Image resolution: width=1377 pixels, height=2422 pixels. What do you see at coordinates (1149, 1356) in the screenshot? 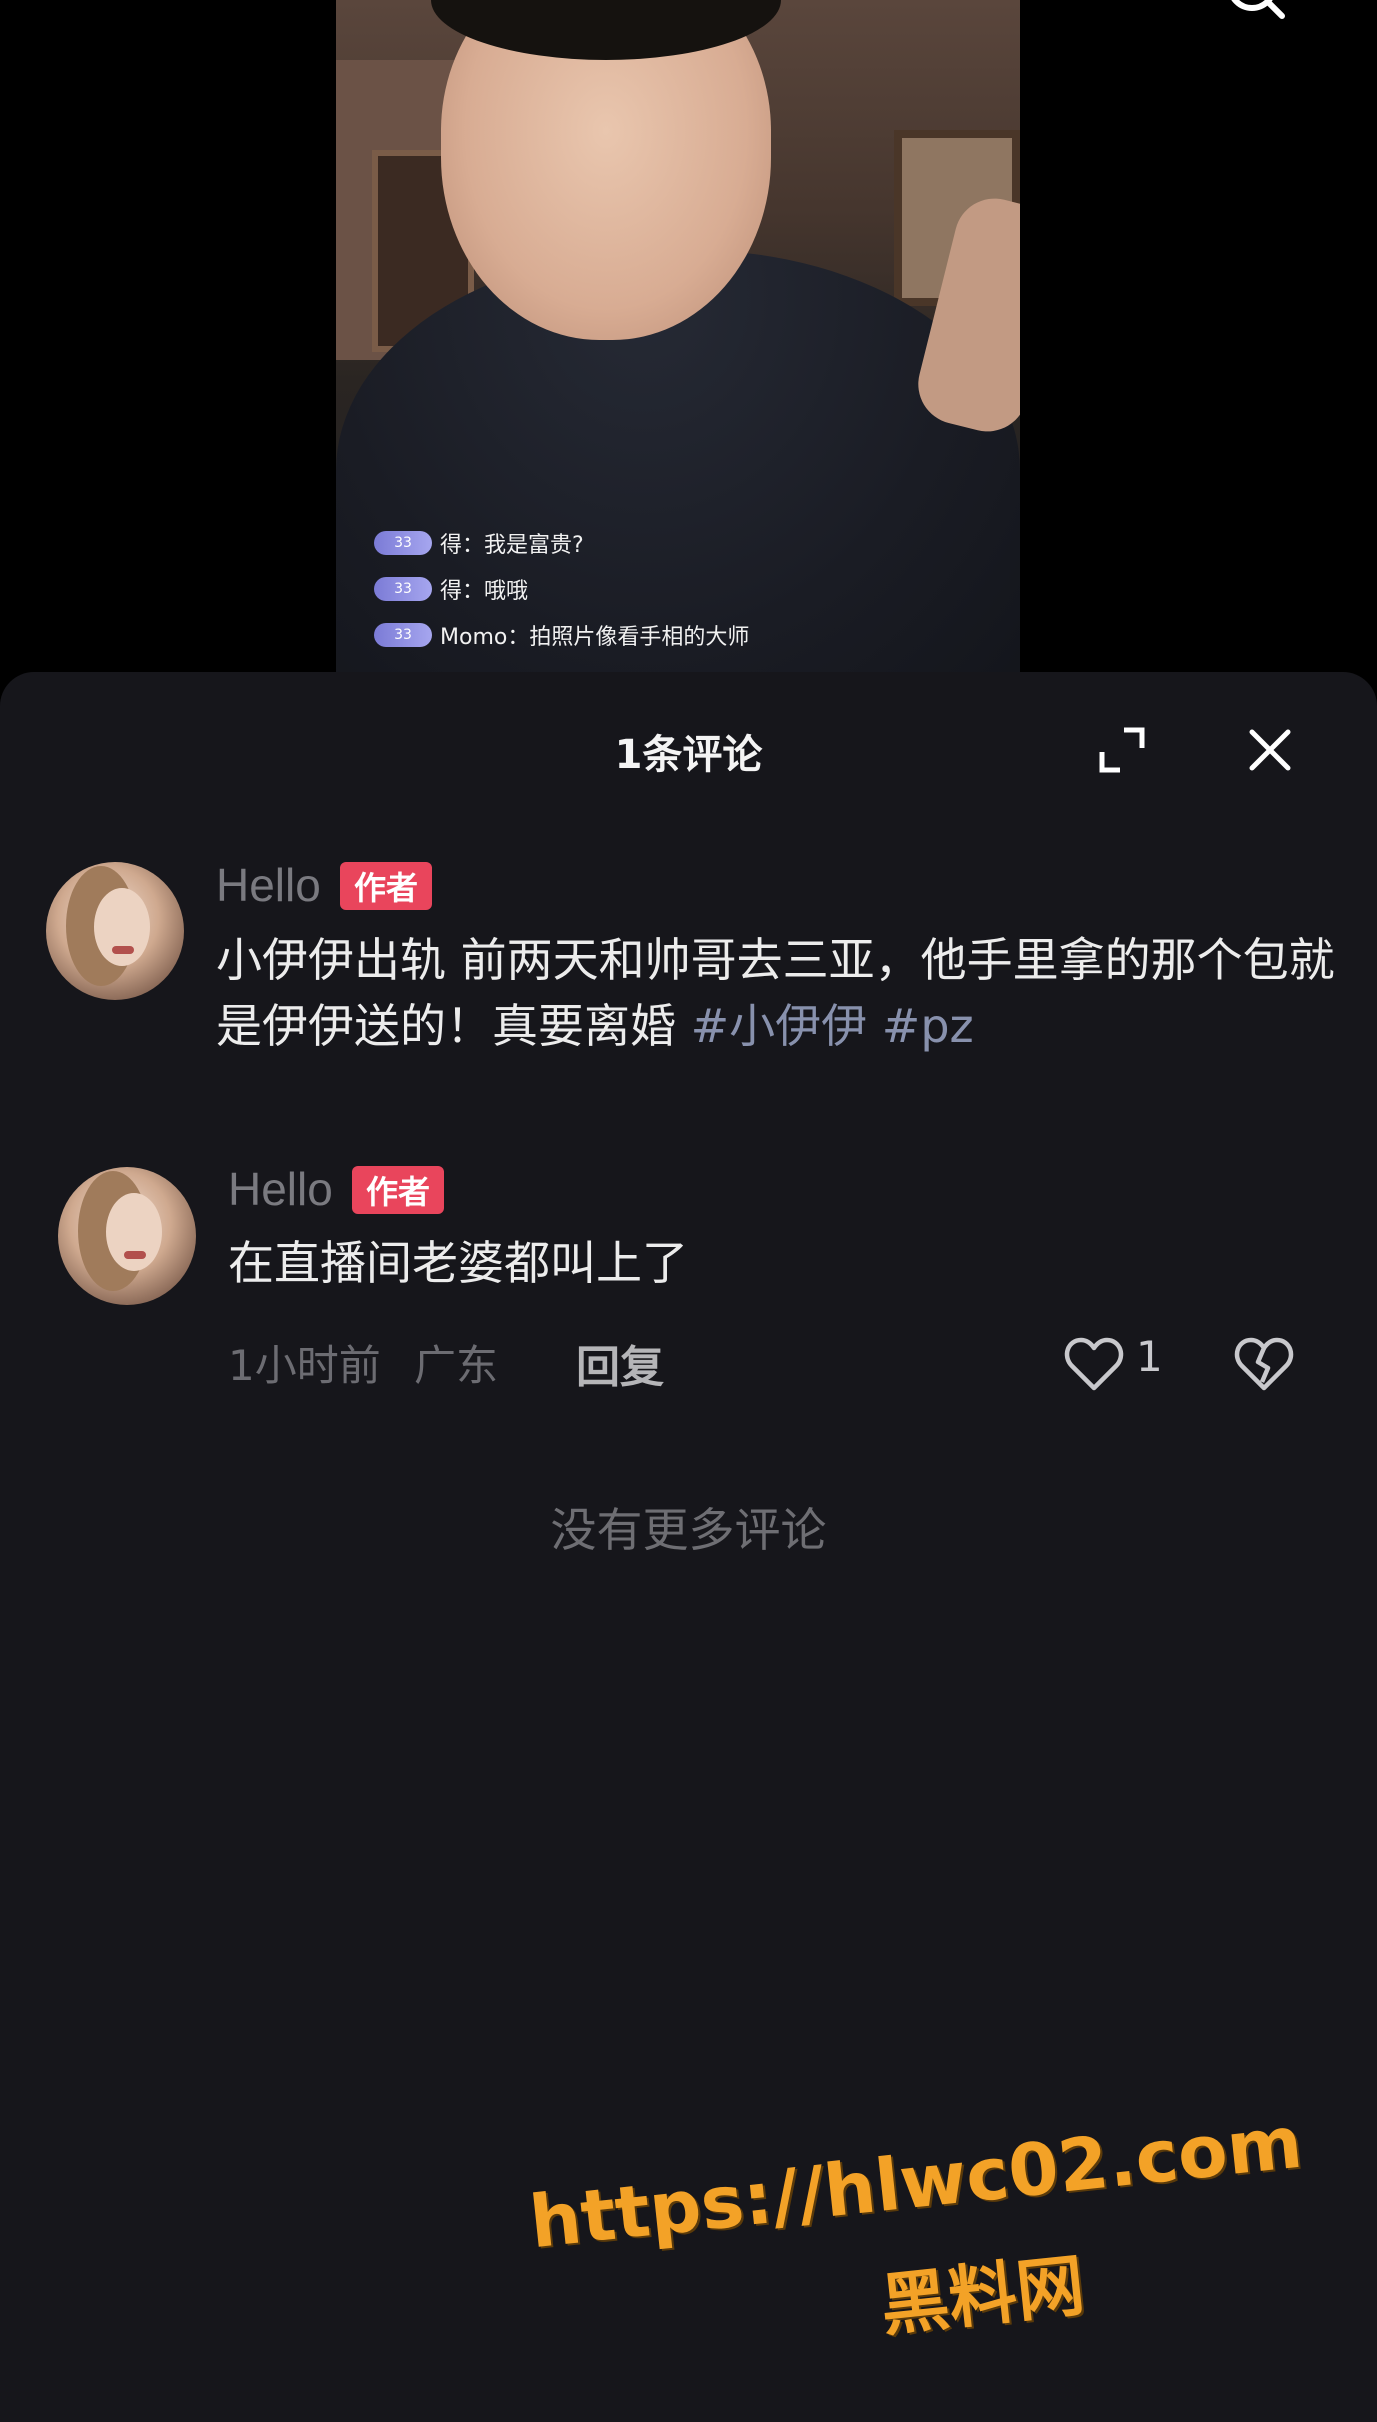
I see `like-count: 1` at bounding box center [1149, 1356].